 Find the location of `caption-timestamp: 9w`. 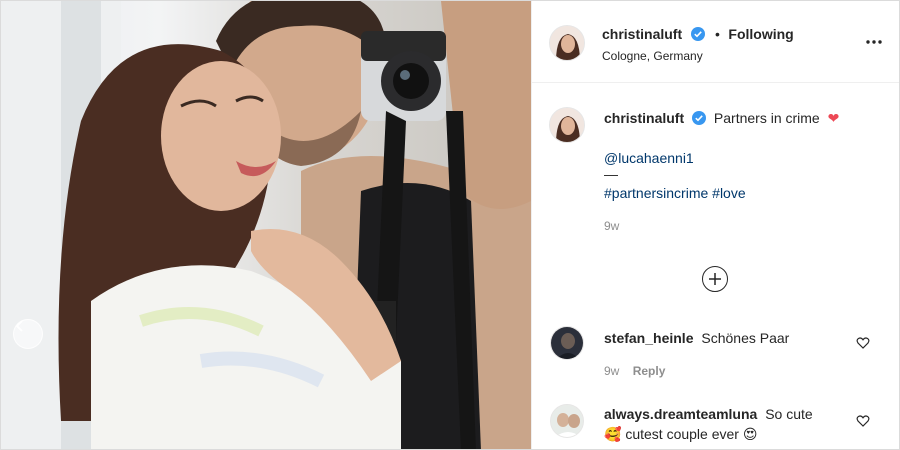

caption-timestamp: 9w is located at coordinates (744, 226).